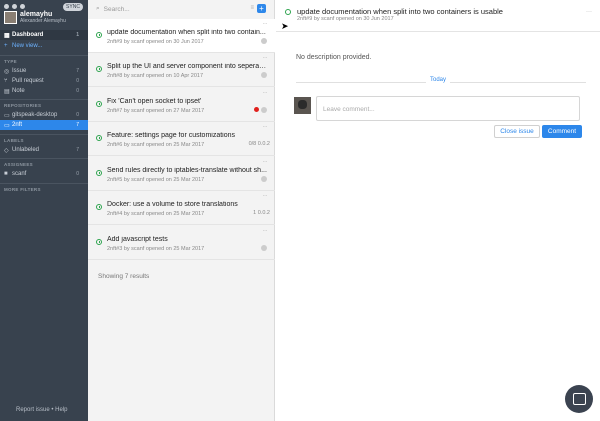 The height and width of the screenshot is (421, 600). I want to click on list-item-meta: 1 0.0.2, so click(261, 213).